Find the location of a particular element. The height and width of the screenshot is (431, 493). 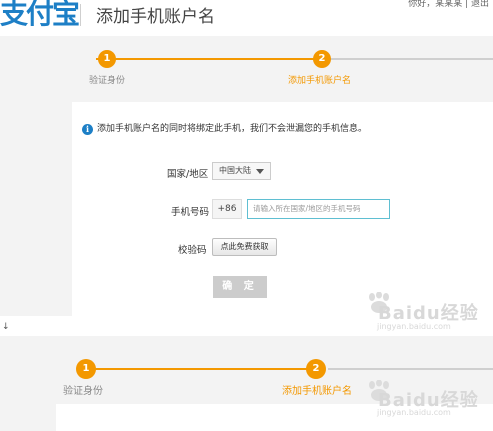

country-select: 中国大陆 is located at coordinates (241, 171).